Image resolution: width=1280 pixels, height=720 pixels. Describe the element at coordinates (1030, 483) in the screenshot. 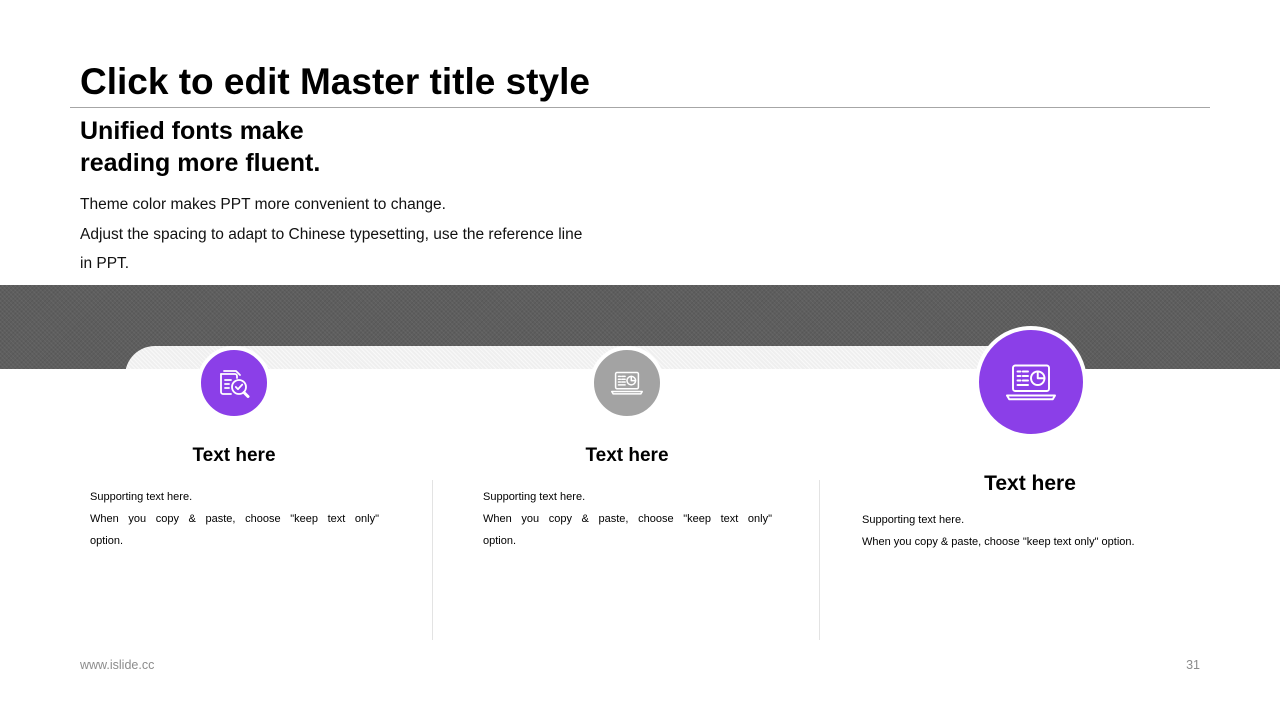

I see `column-3-title: Text here` at that location.